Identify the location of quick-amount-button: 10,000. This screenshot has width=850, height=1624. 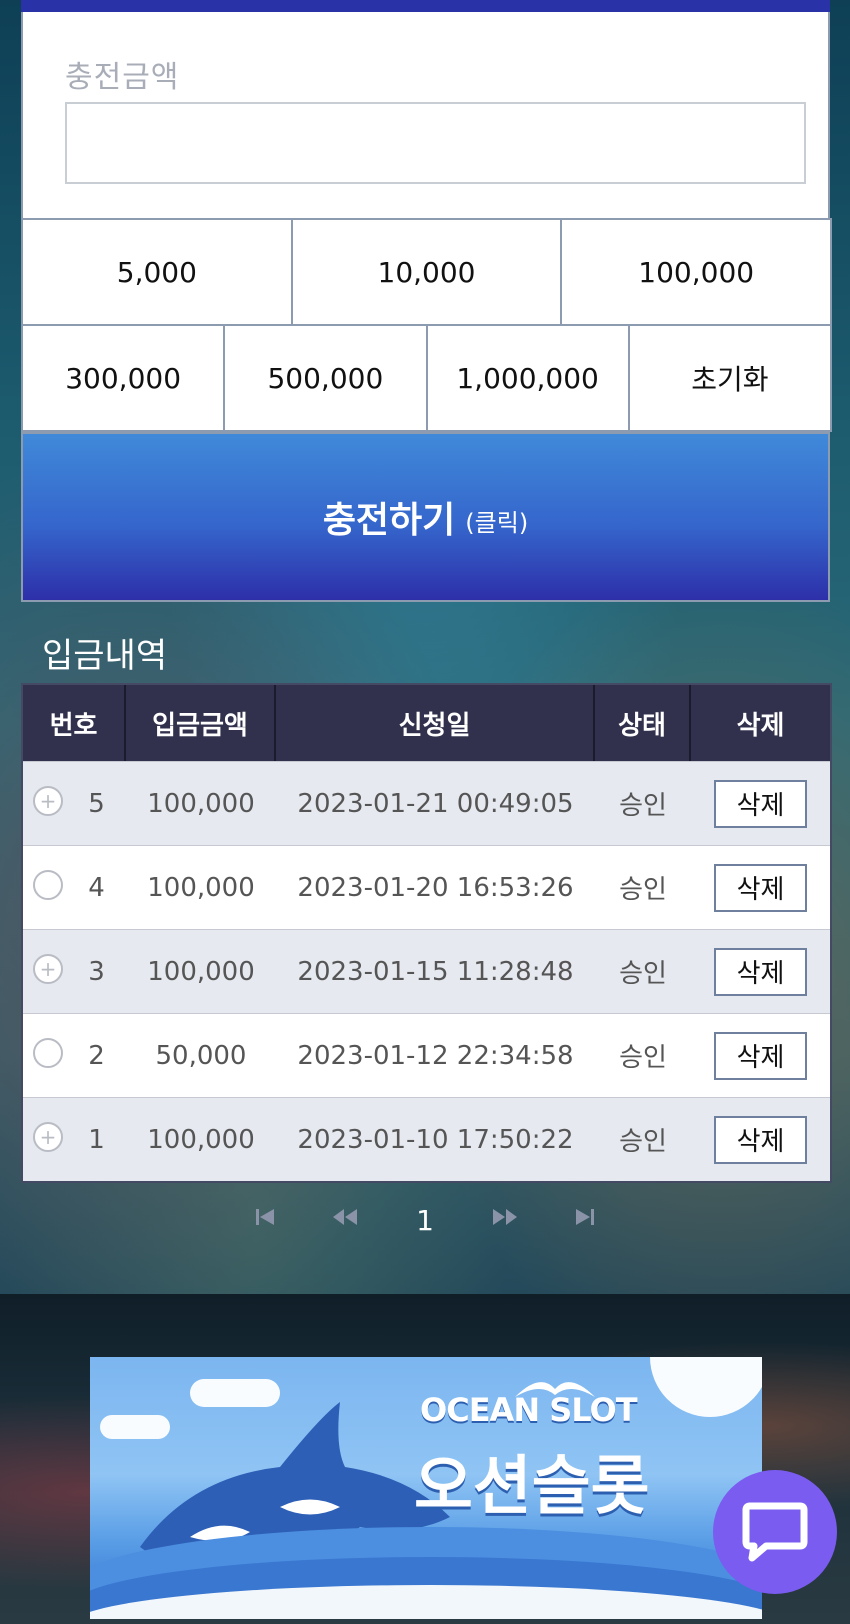
(426, 272).